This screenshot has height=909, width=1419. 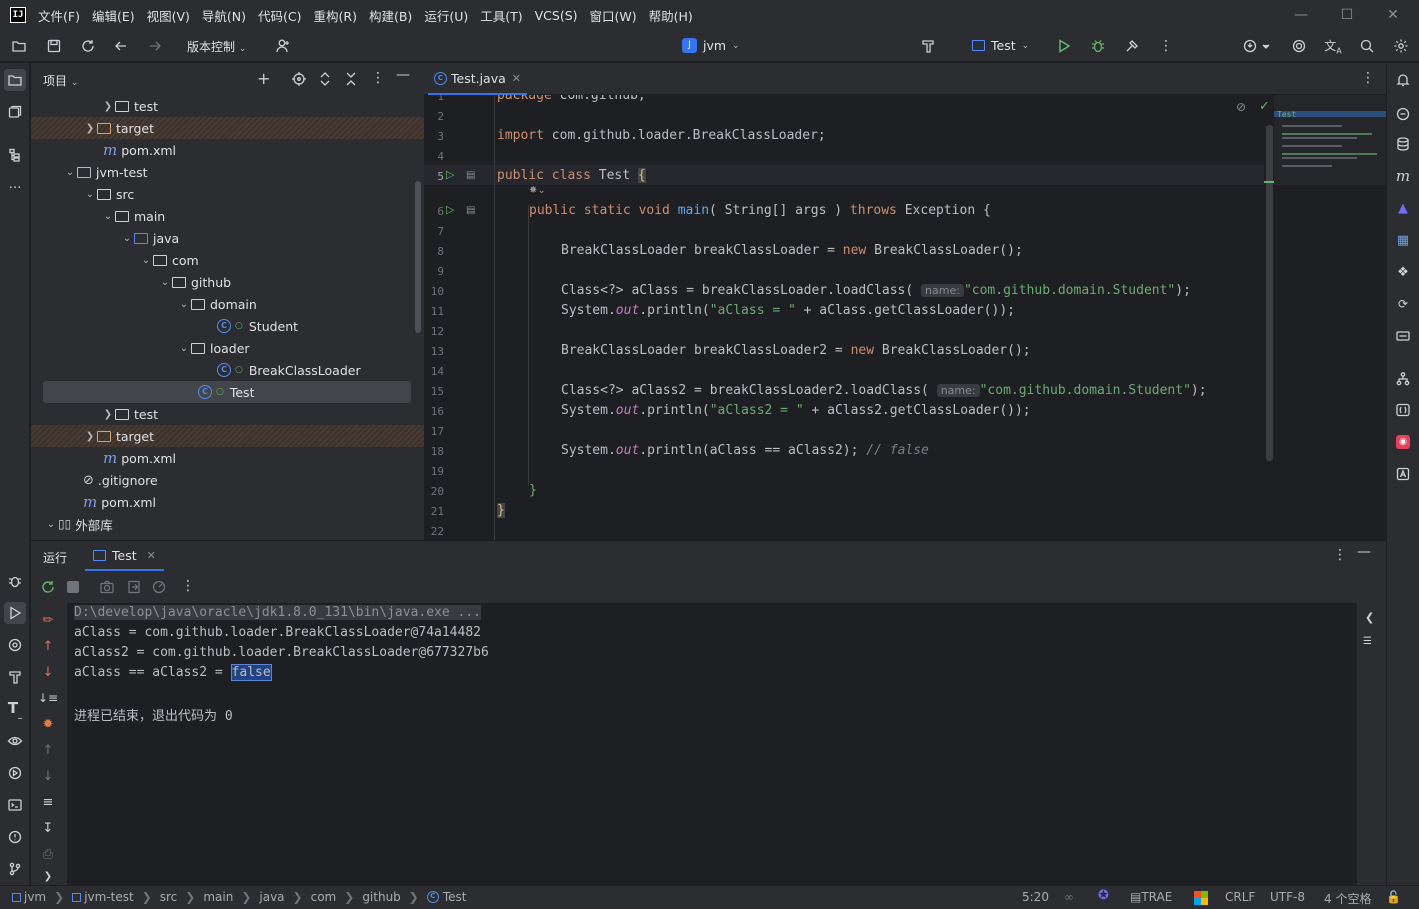 I want to click on run-class-gutter-icon: ▷, so click(x=450, y=174).